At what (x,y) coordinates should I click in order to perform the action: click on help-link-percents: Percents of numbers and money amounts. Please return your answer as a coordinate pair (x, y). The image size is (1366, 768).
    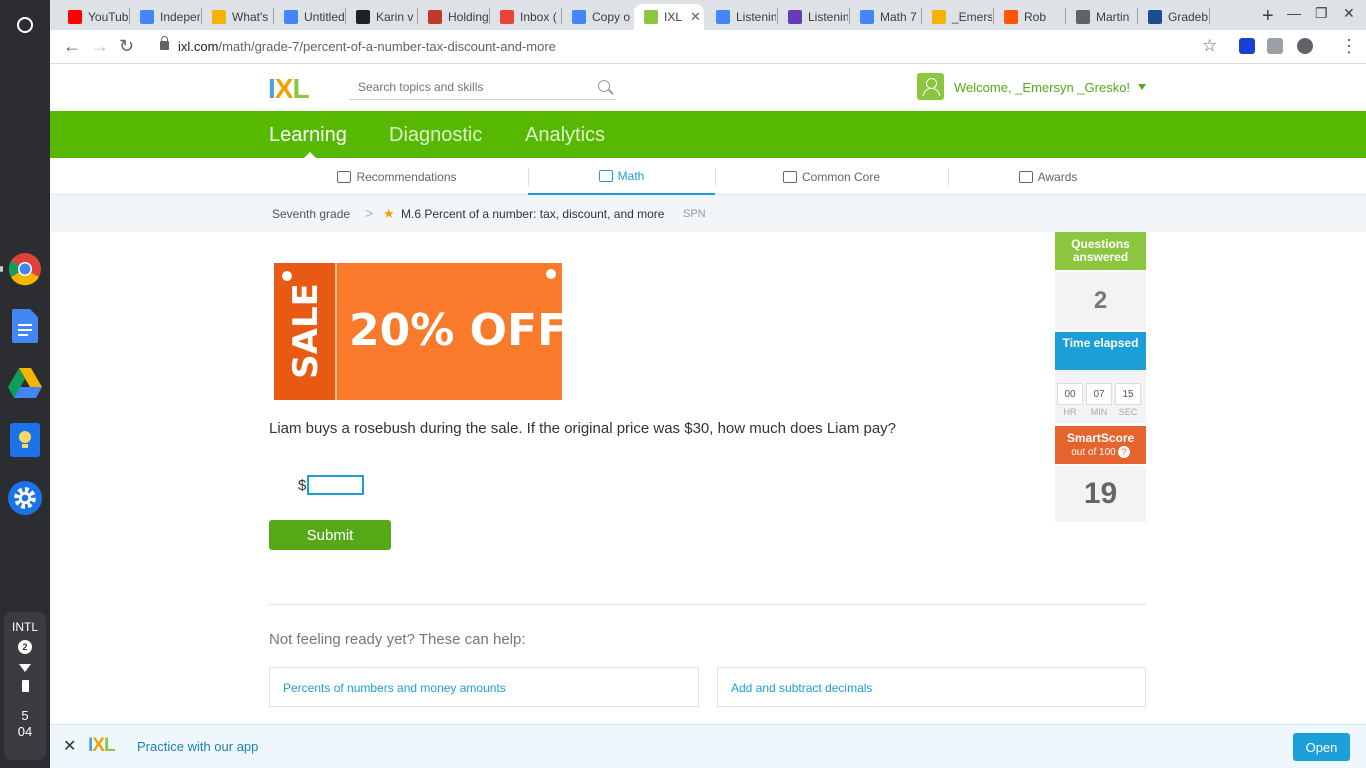
    Looking at the image, I should click on (484, 687).